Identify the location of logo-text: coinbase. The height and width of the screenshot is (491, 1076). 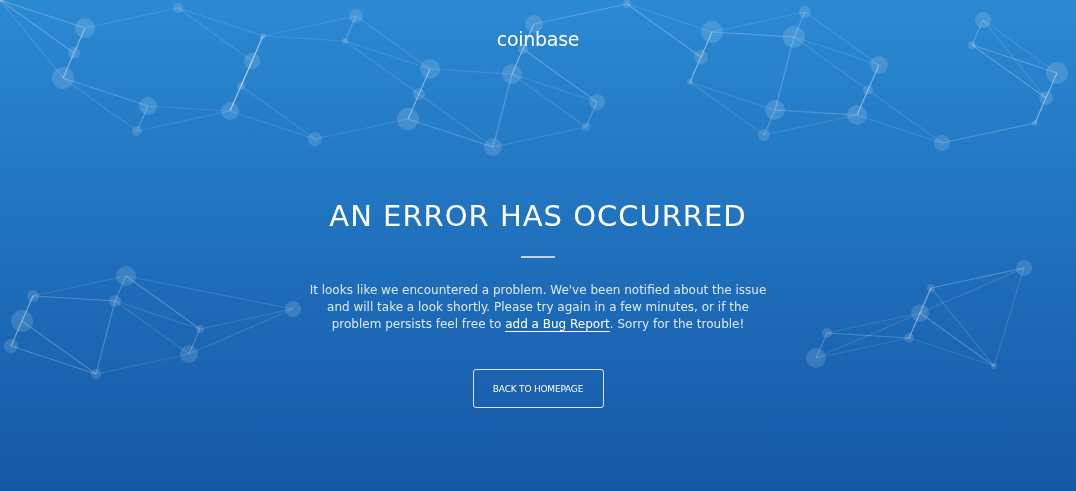
(538, 39).